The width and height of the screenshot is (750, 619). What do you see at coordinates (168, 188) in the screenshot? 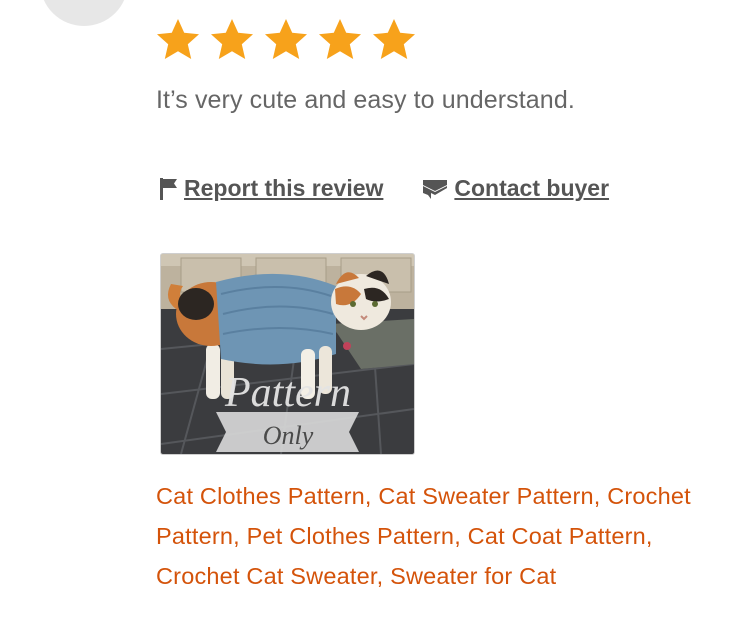
I see `flag-icon` at bounding box center [168, 188].